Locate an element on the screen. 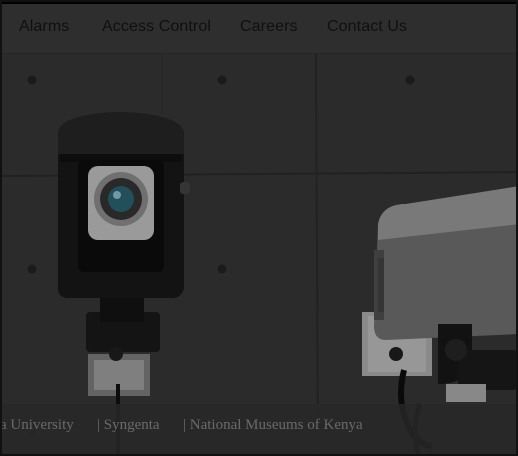 Image resolution: width=518 pixels, height=456 pixels. client-national-museums-of-kenya: | National Museums of Kenya is located at coordinates (273, 425).